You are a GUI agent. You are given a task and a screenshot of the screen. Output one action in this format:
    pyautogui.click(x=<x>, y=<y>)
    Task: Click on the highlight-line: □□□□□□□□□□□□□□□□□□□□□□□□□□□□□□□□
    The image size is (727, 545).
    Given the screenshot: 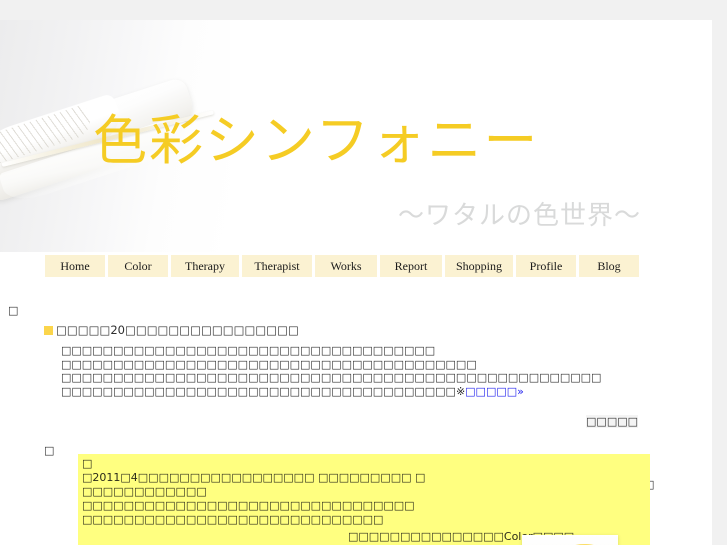 What is the action you would take?
    pyautogui.click(x=248, y=505)
    